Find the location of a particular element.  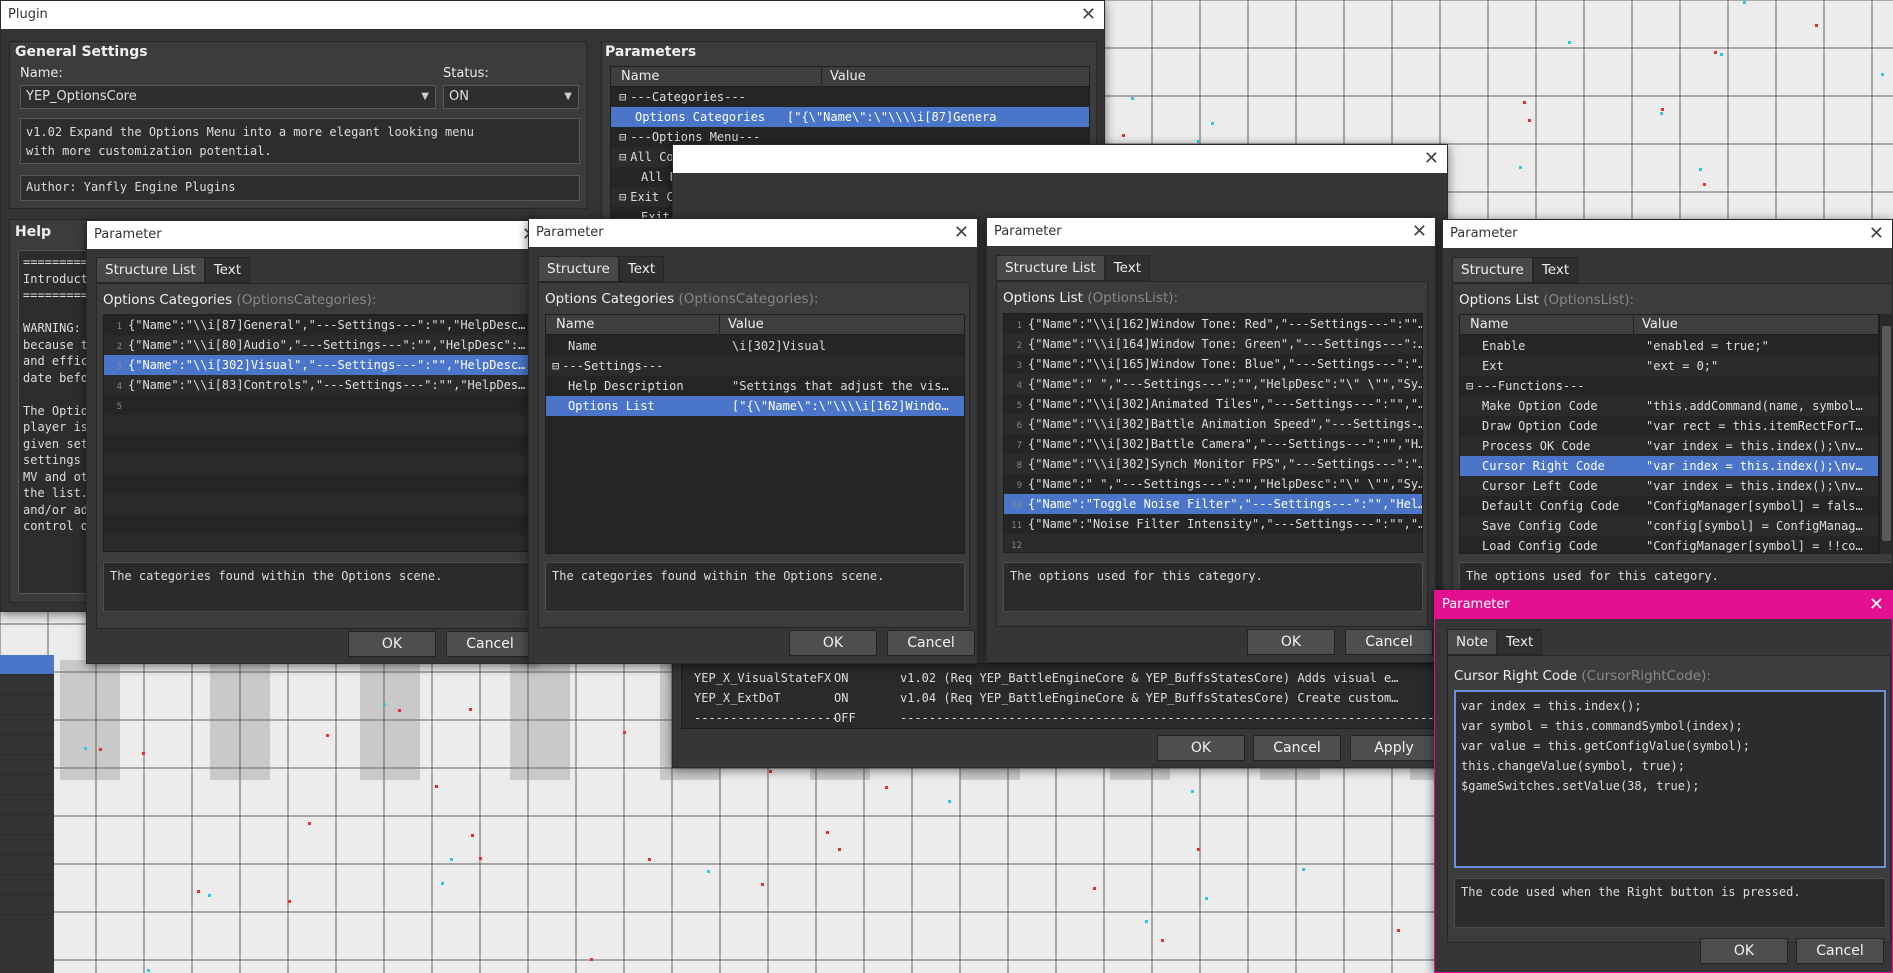

list-item: 12 is located at coordinates (1213, 543).